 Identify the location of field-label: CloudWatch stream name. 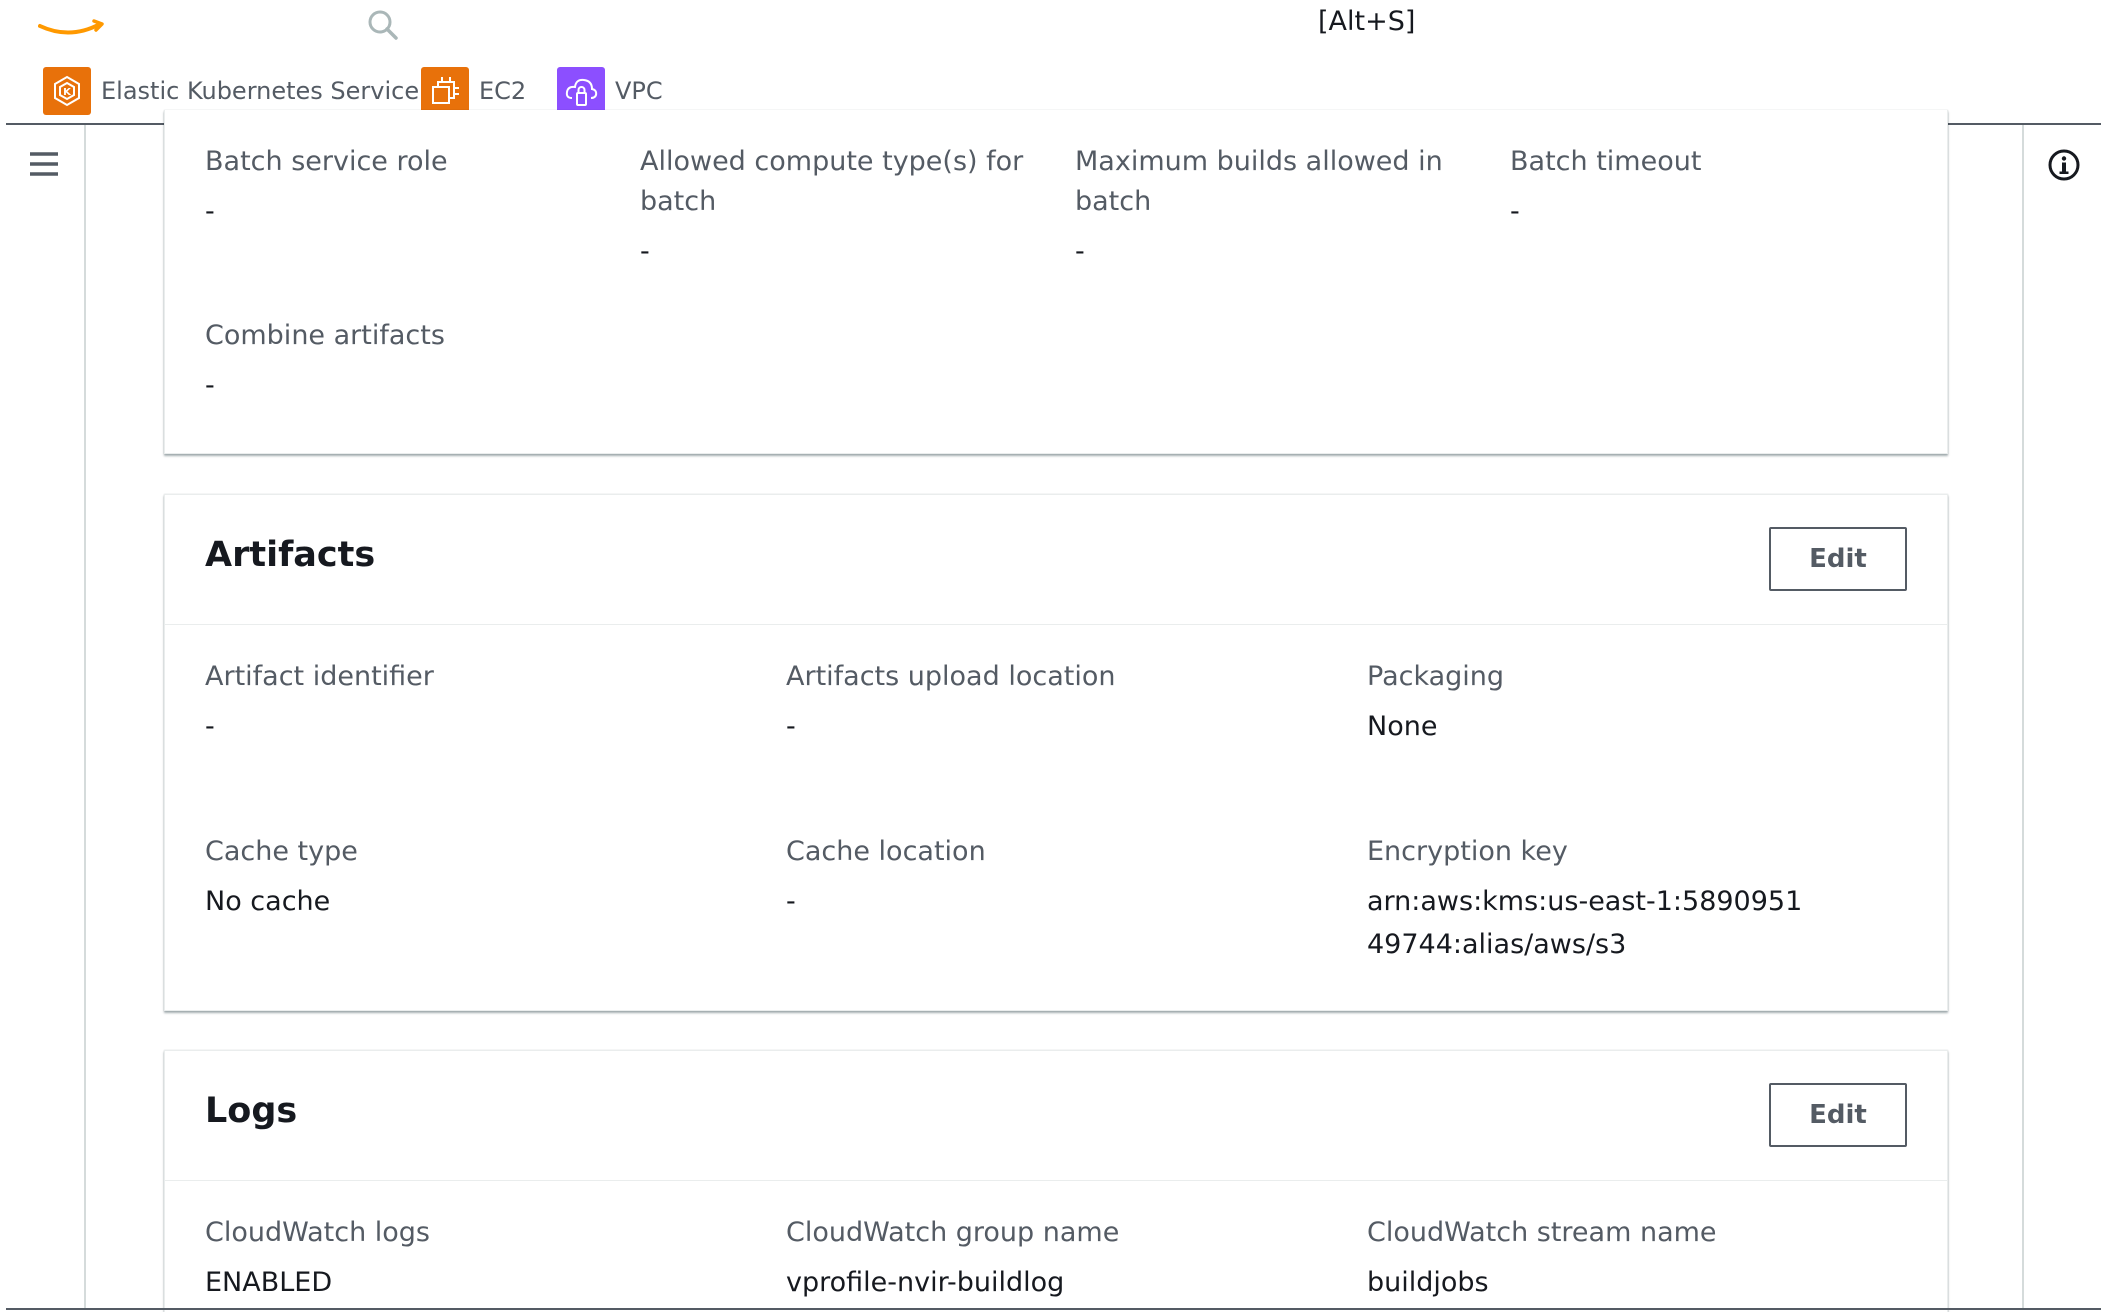
(1542, 1232).